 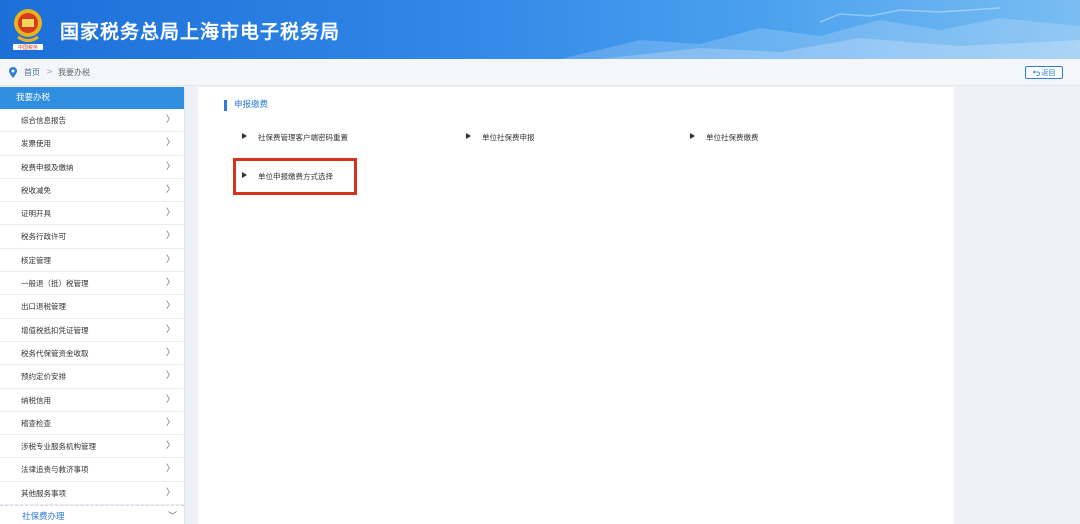 What do you see at coordinates (732, 137) in the screenshot?
I see `link-label: 单位社保费缴费` at bounding box center [732, 137].